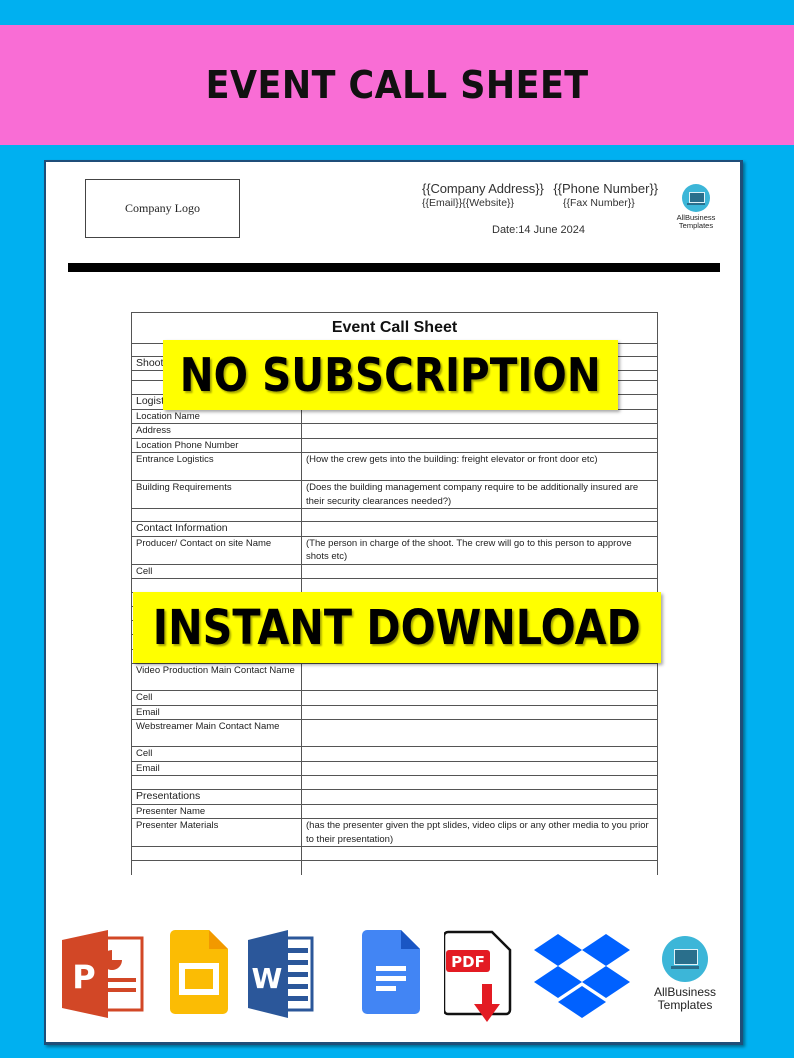  Describe the element at coordinates (391, 972) in the screenshot. I see `google-docs-icon` at that location.